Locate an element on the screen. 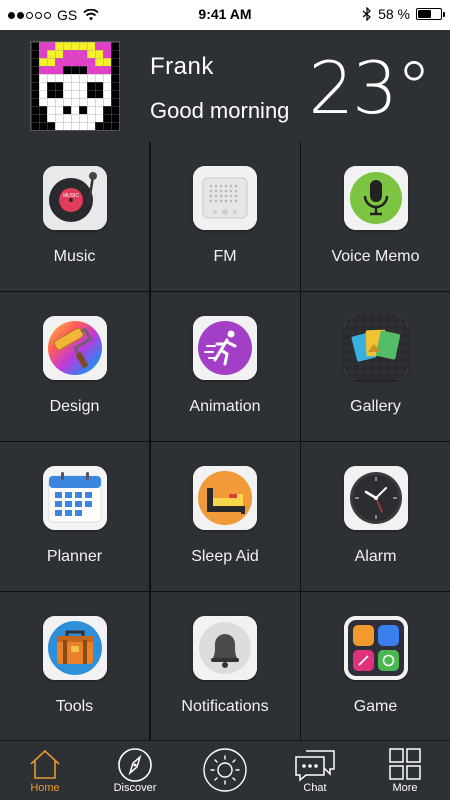 Image resolution: width=450 pixels, height=800 pixels. sun-icon is located at coordinates (225, 770).